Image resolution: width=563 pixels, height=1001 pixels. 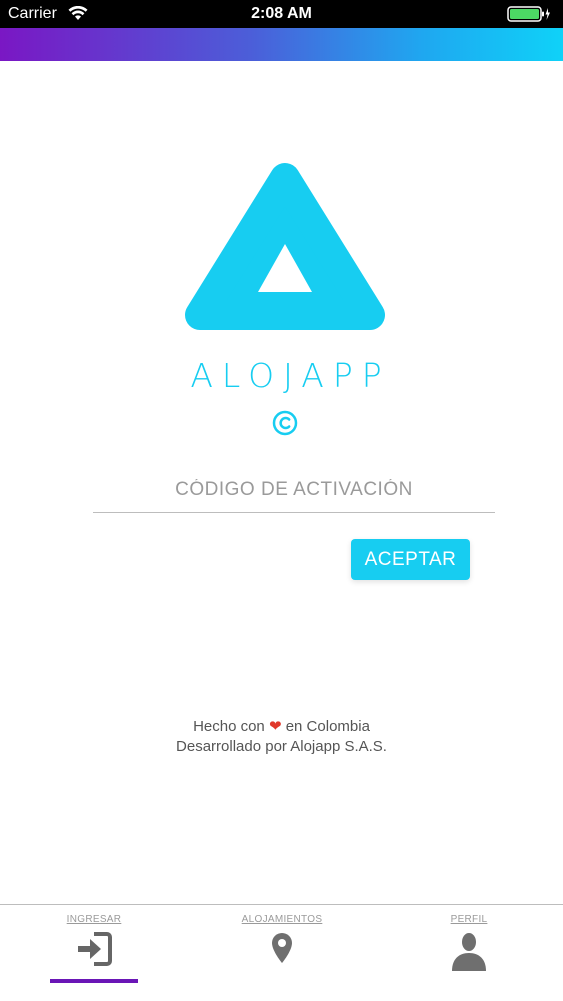 I want to click on location-pin-icon, so click(x=282, y=948).